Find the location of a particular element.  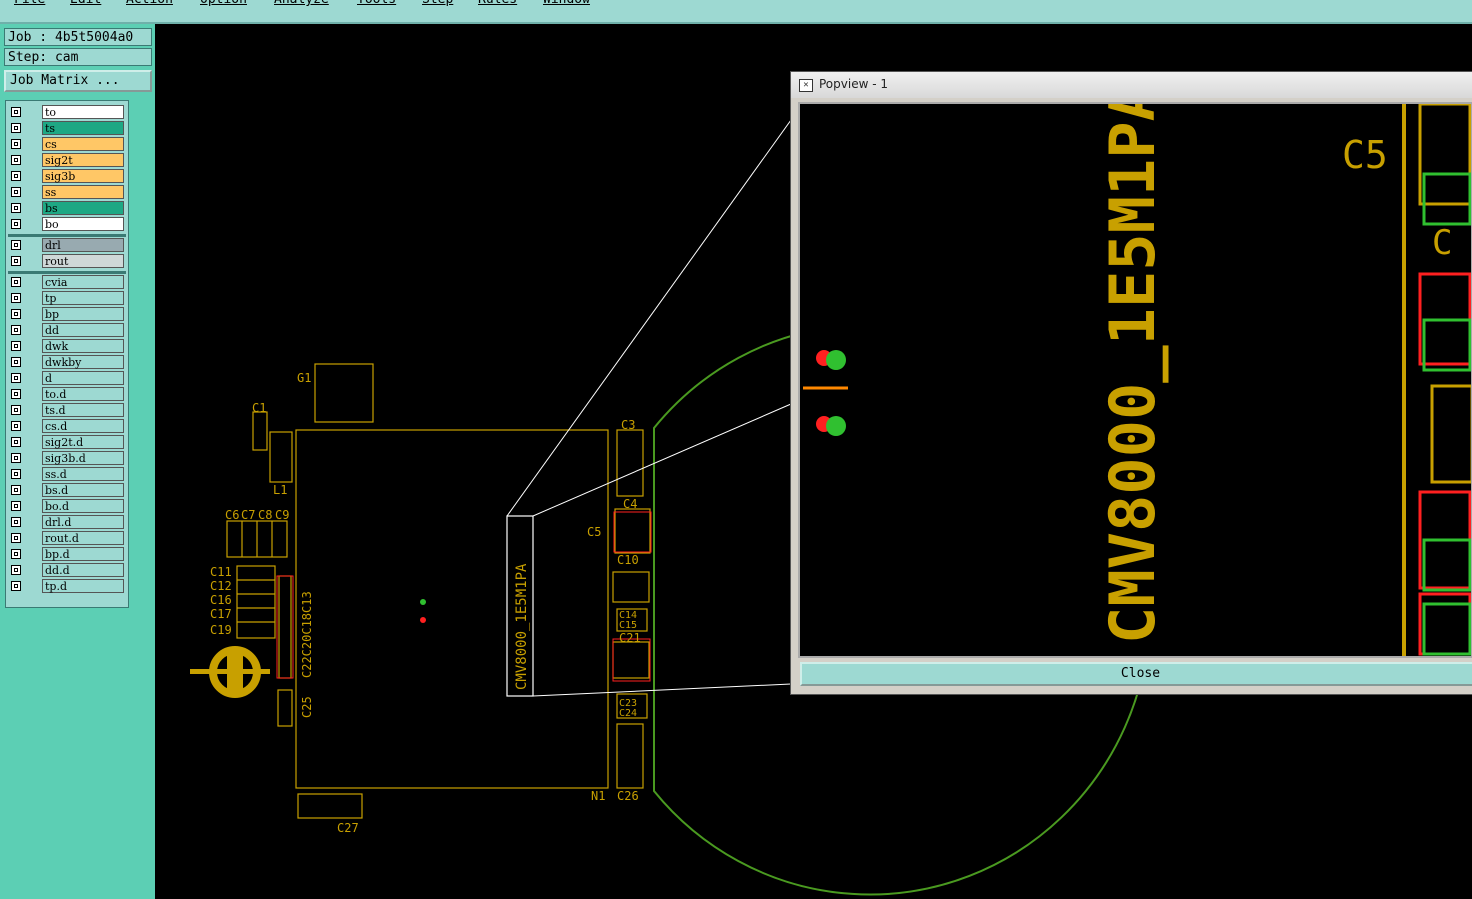

layer-name: tp.d is located at coordinates (83, 586).